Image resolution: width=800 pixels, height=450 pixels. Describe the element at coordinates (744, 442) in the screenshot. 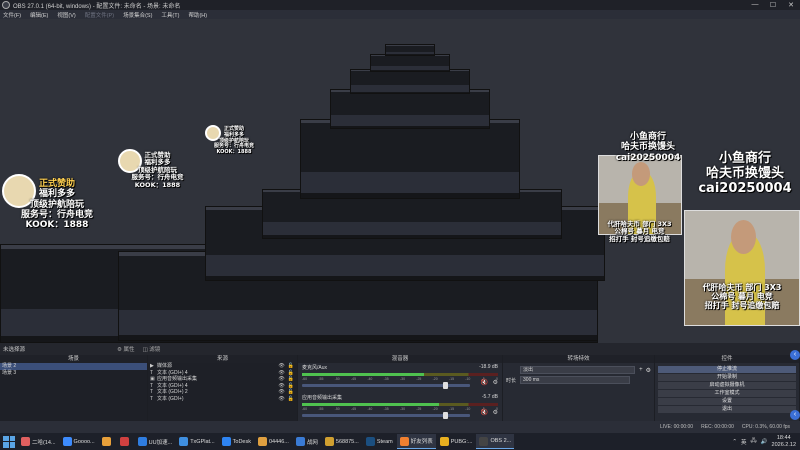

I see `ime-indicator: 英` at that location.